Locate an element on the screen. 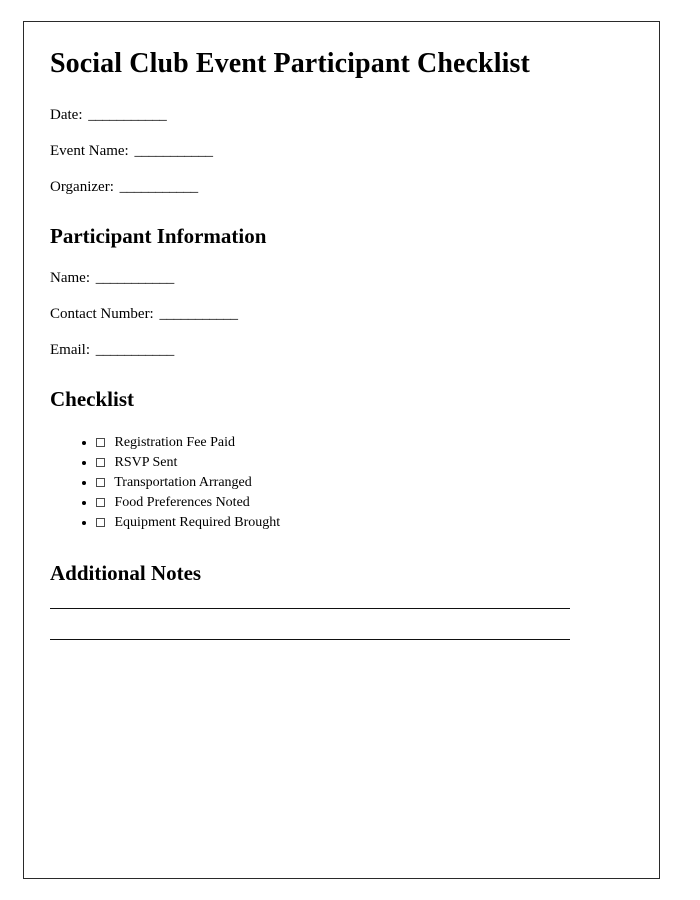  section-heading-additional-notes: Additional Notes is located at coordinates (126, 572).